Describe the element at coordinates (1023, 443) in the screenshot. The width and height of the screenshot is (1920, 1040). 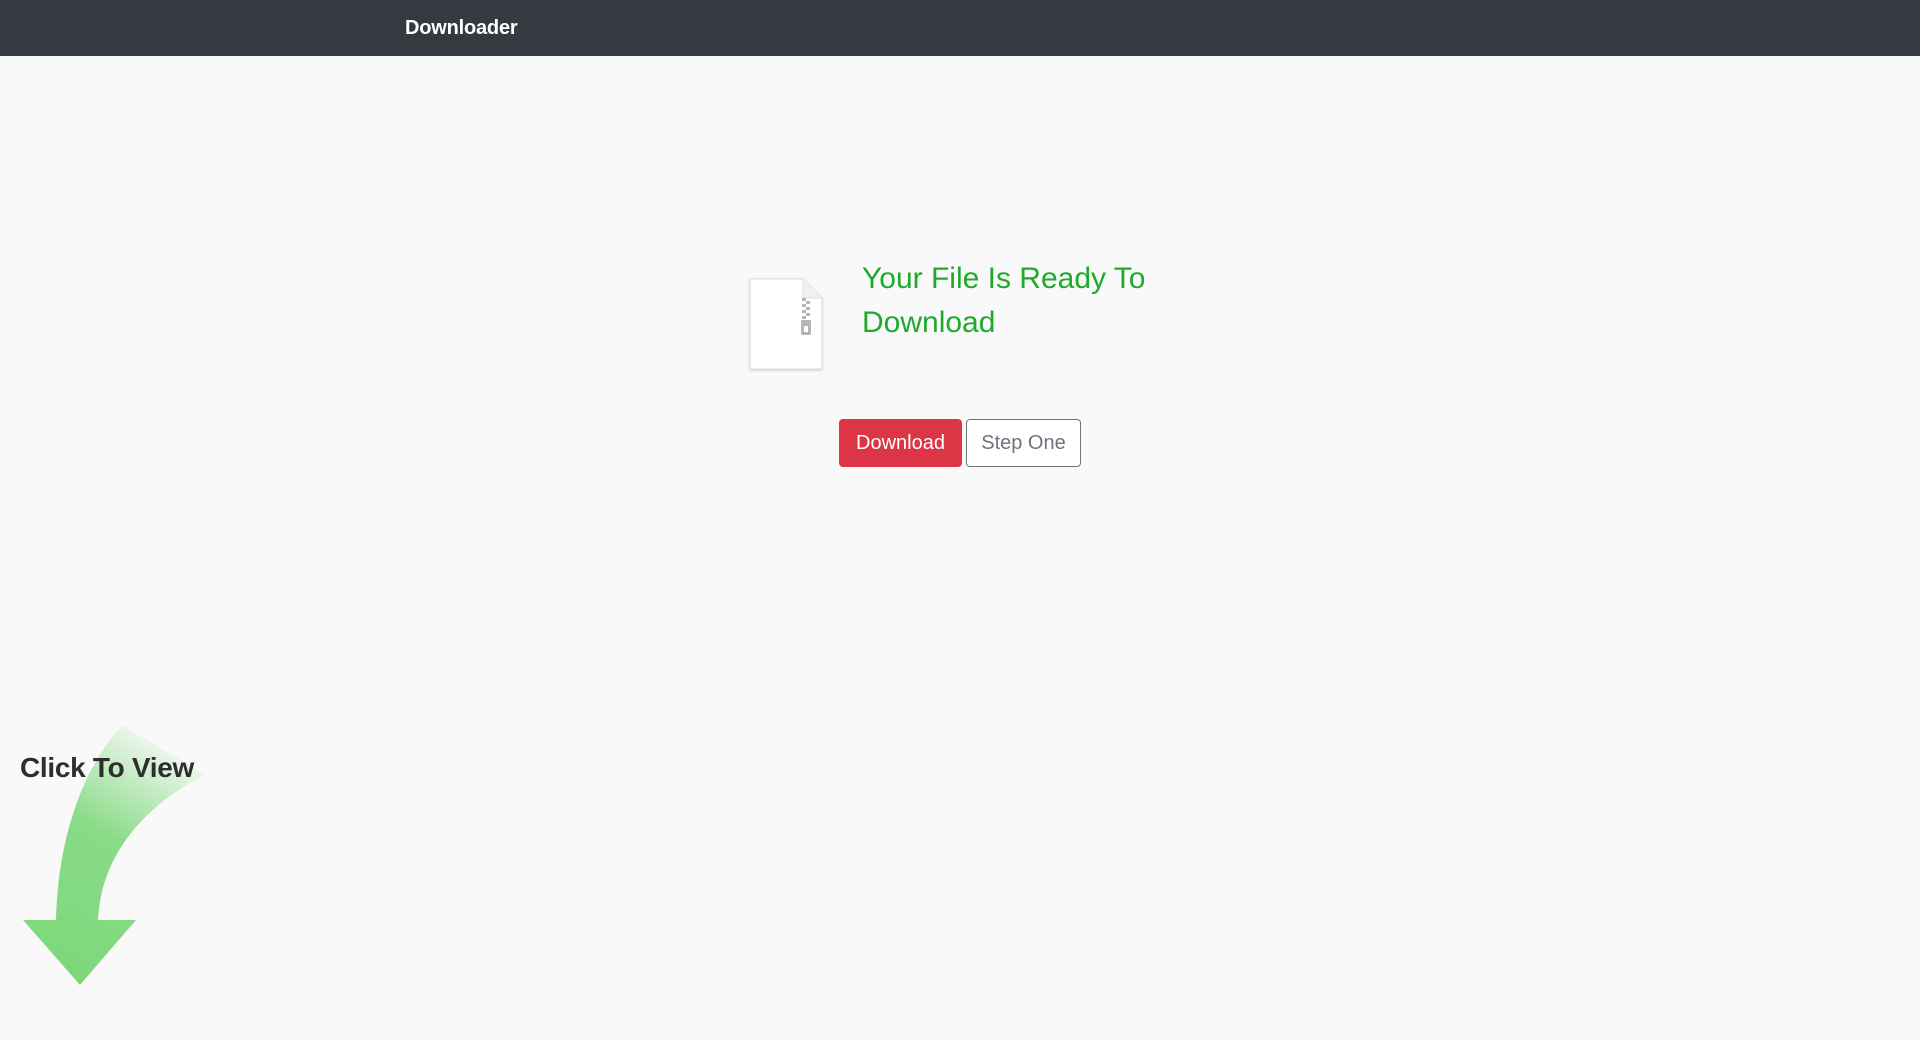
I see `step-one-button: Step One` at that location.